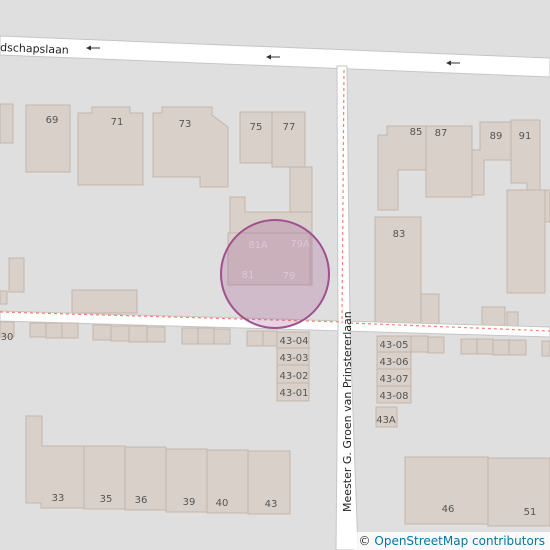  Describe the element at coordinates (347, 411) in the screenshot. I see `street-name-vertical: Meester G. Groen van Prinstererlaan` at that location.